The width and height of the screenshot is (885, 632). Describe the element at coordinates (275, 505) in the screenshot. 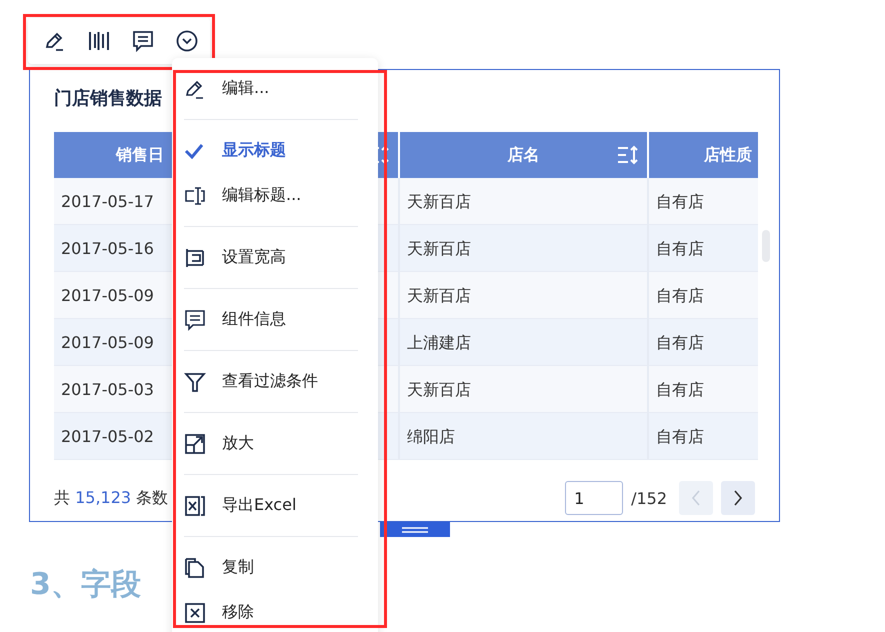

I see `menu-item: 导出Excel` at that location.